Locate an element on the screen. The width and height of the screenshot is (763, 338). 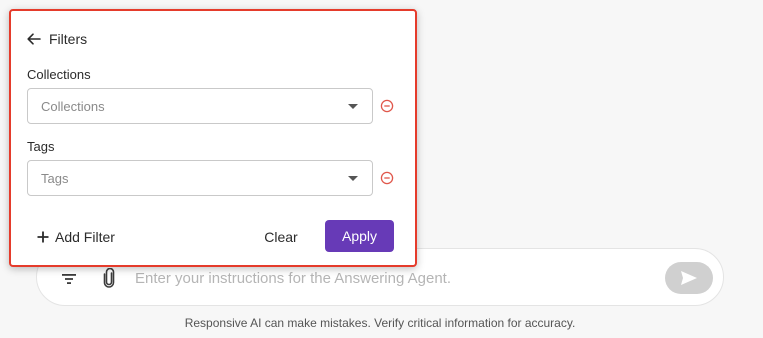
collections-select: Collections is located at coordinates (200, 106).